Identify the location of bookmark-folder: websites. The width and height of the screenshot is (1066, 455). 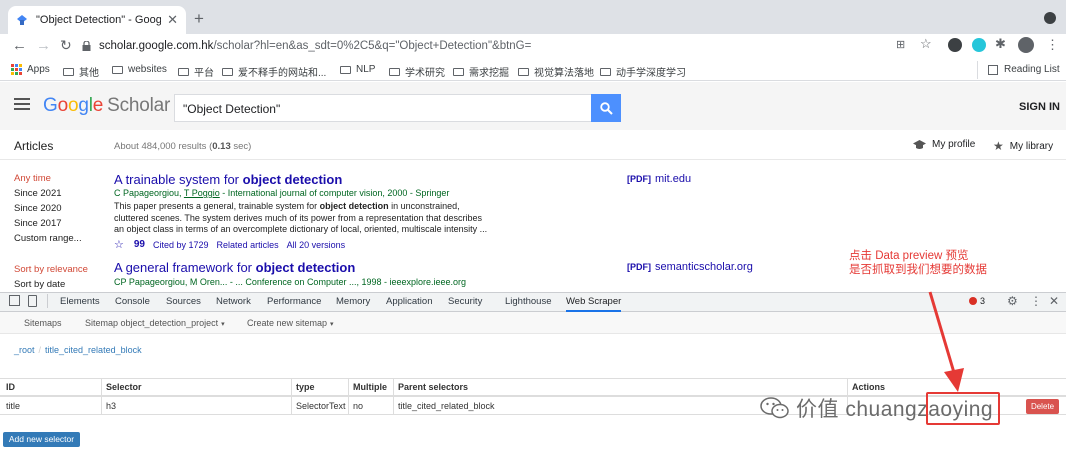
(139, 69).